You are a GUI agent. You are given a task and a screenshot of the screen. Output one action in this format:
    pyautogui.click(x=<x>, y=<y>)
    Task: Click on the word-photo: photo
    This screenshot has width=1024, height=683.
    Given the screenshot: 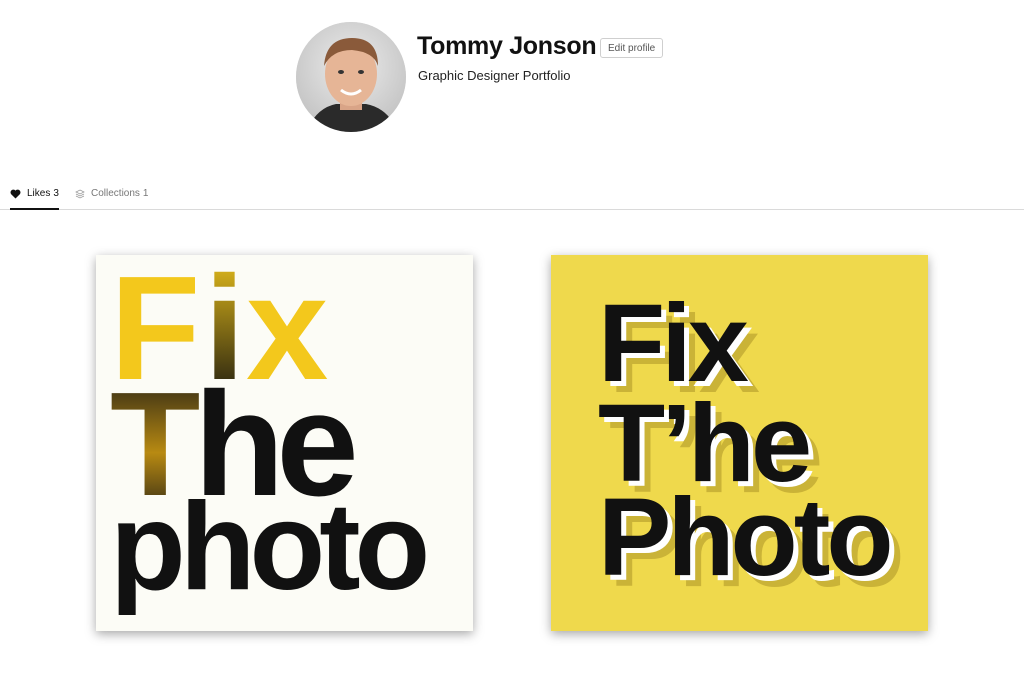 What is the action you would take?
    pyautogui.click(x=268, y=547)
    